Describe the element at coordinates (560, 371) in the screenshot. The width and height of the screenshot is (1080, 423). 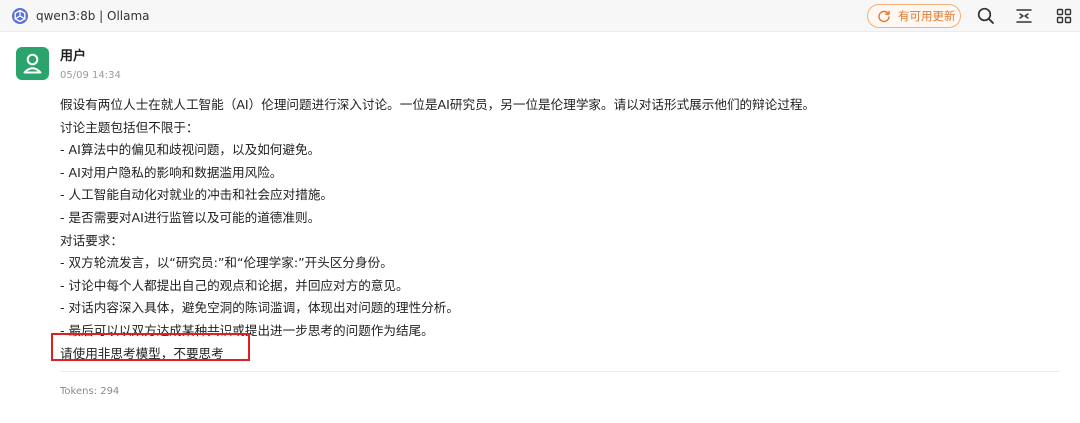
I see `divider` at that location.